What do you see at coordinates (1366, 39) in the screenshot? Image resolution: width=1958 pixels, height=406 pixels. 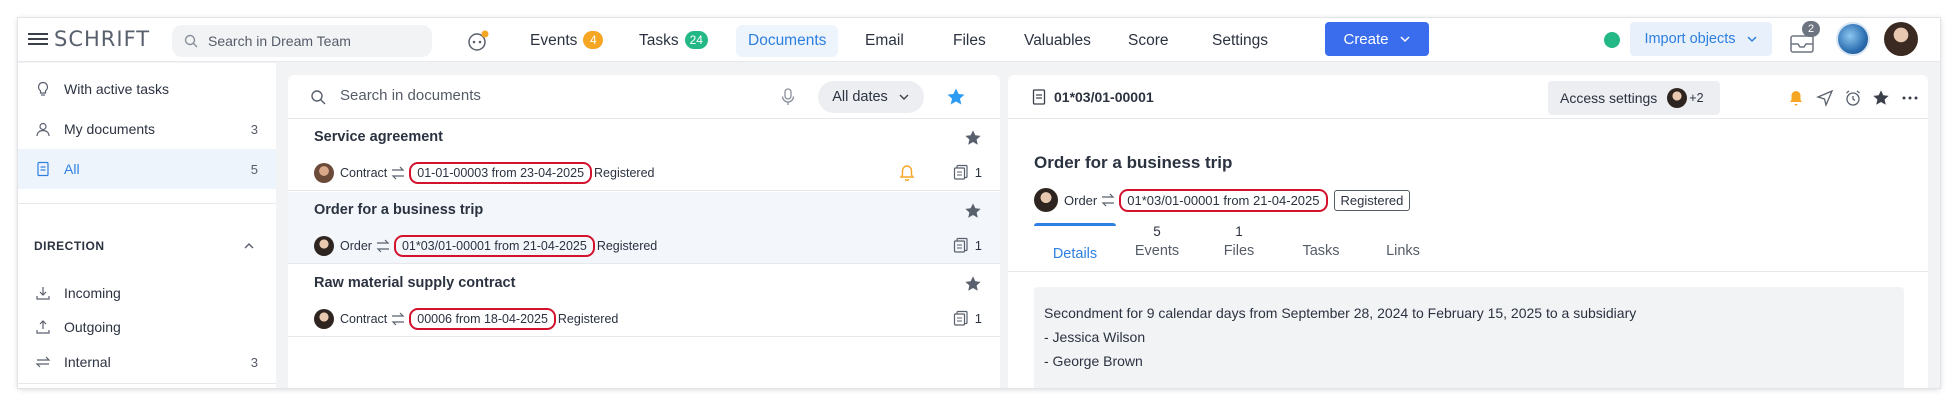 I see `create-button-label: Create` at bounding box center [1366, 39].